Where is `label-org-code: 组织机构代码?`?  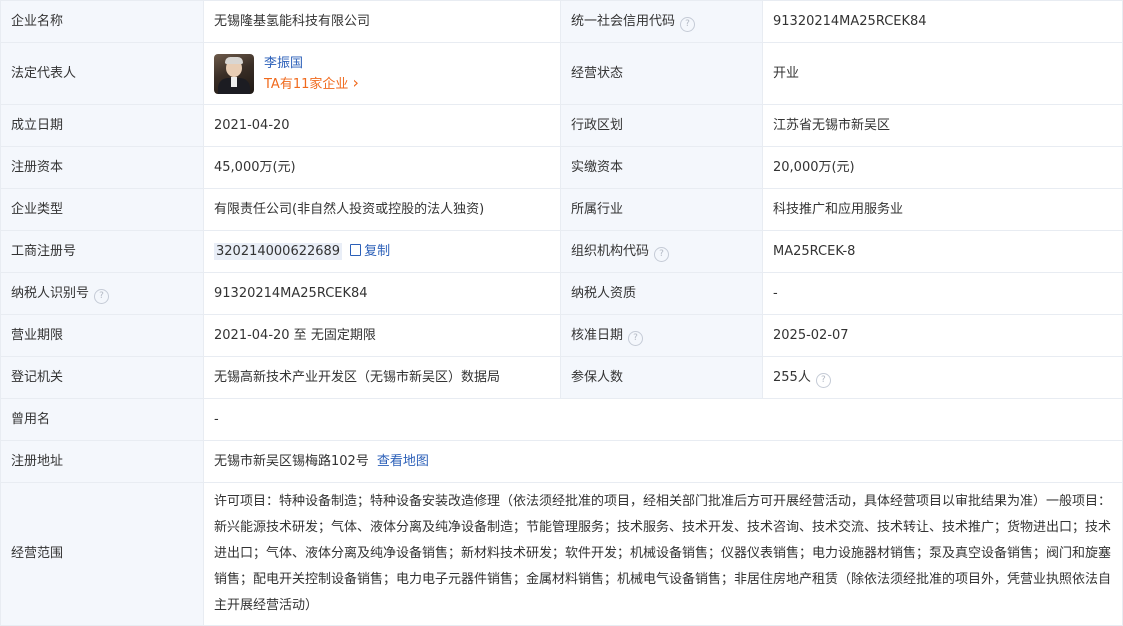 label-org-code: 组织机构代码? is located at coordinates (661, 251).